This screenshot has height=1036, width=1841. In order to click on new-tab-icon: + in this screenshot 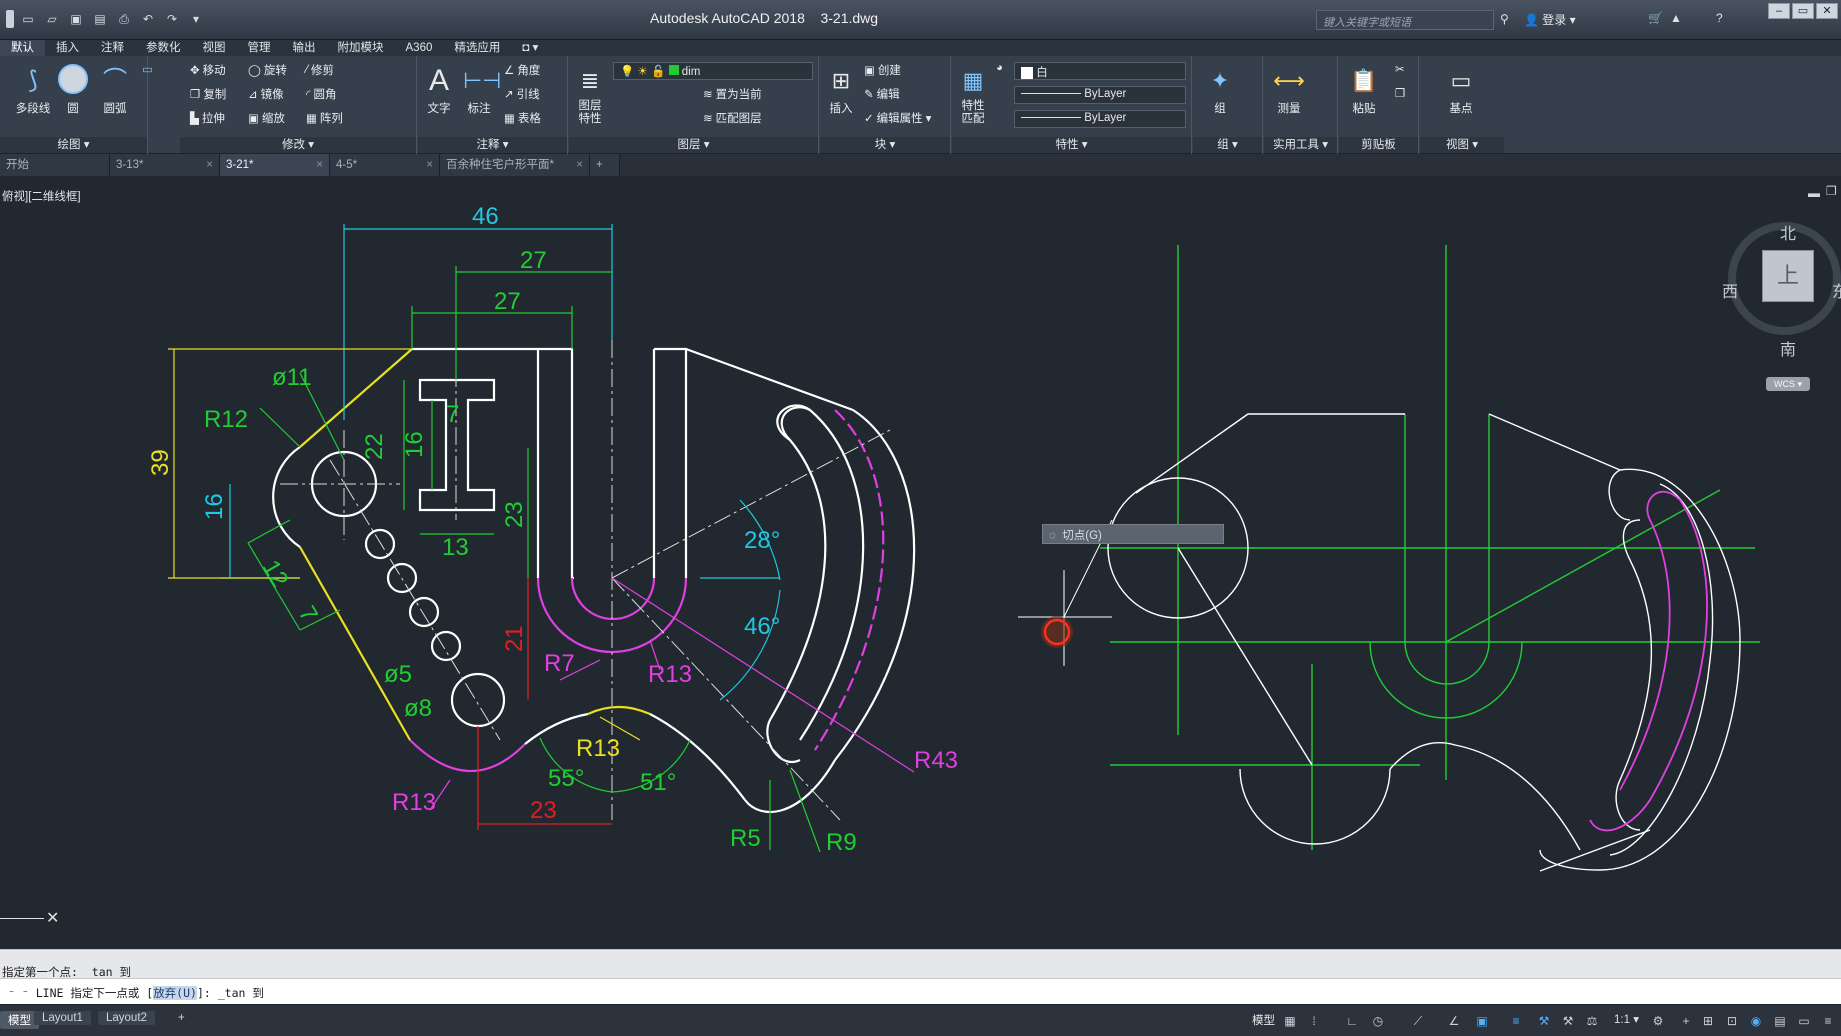, I will do `click(605, 165)`.